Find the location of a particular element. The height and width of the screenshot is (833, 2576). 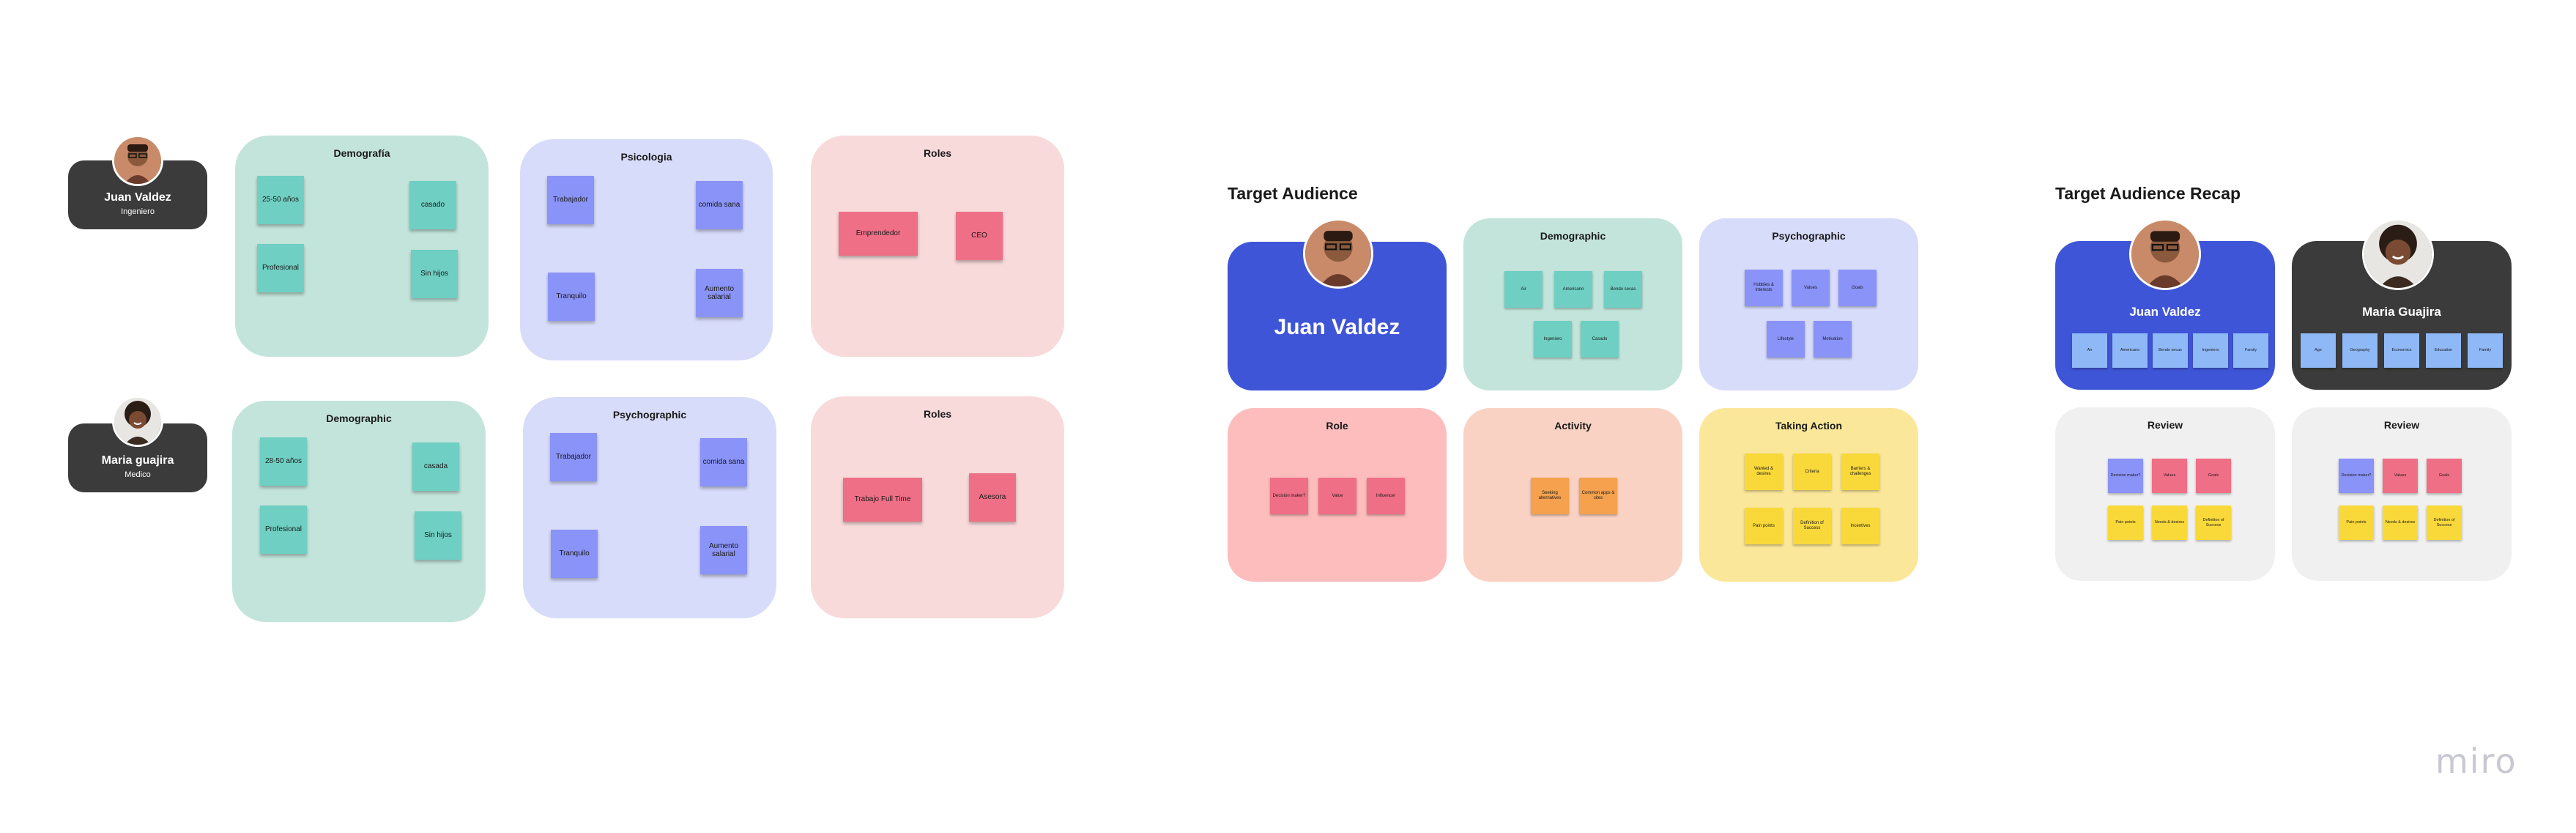

target-role: Role Decision maker? Value Influencer is located at coordinates (1337, 495).